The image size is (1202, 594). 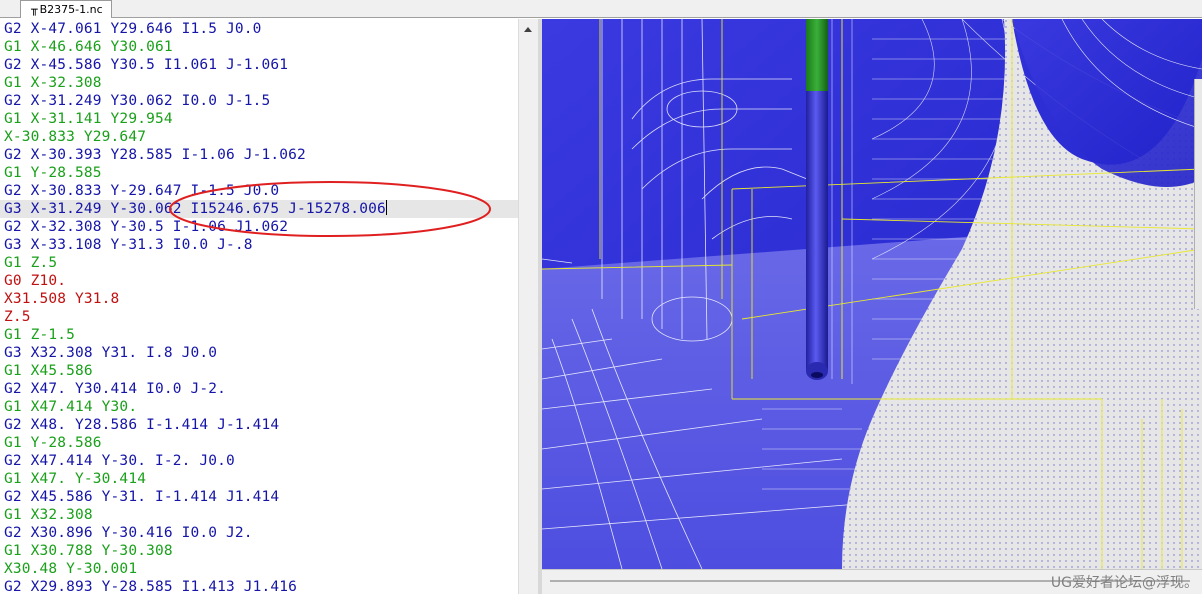 What do you see at coordinates (1198, 194) in the screenshot?
I see `viewport-scrollbar` at bounding box center [1198, 194].